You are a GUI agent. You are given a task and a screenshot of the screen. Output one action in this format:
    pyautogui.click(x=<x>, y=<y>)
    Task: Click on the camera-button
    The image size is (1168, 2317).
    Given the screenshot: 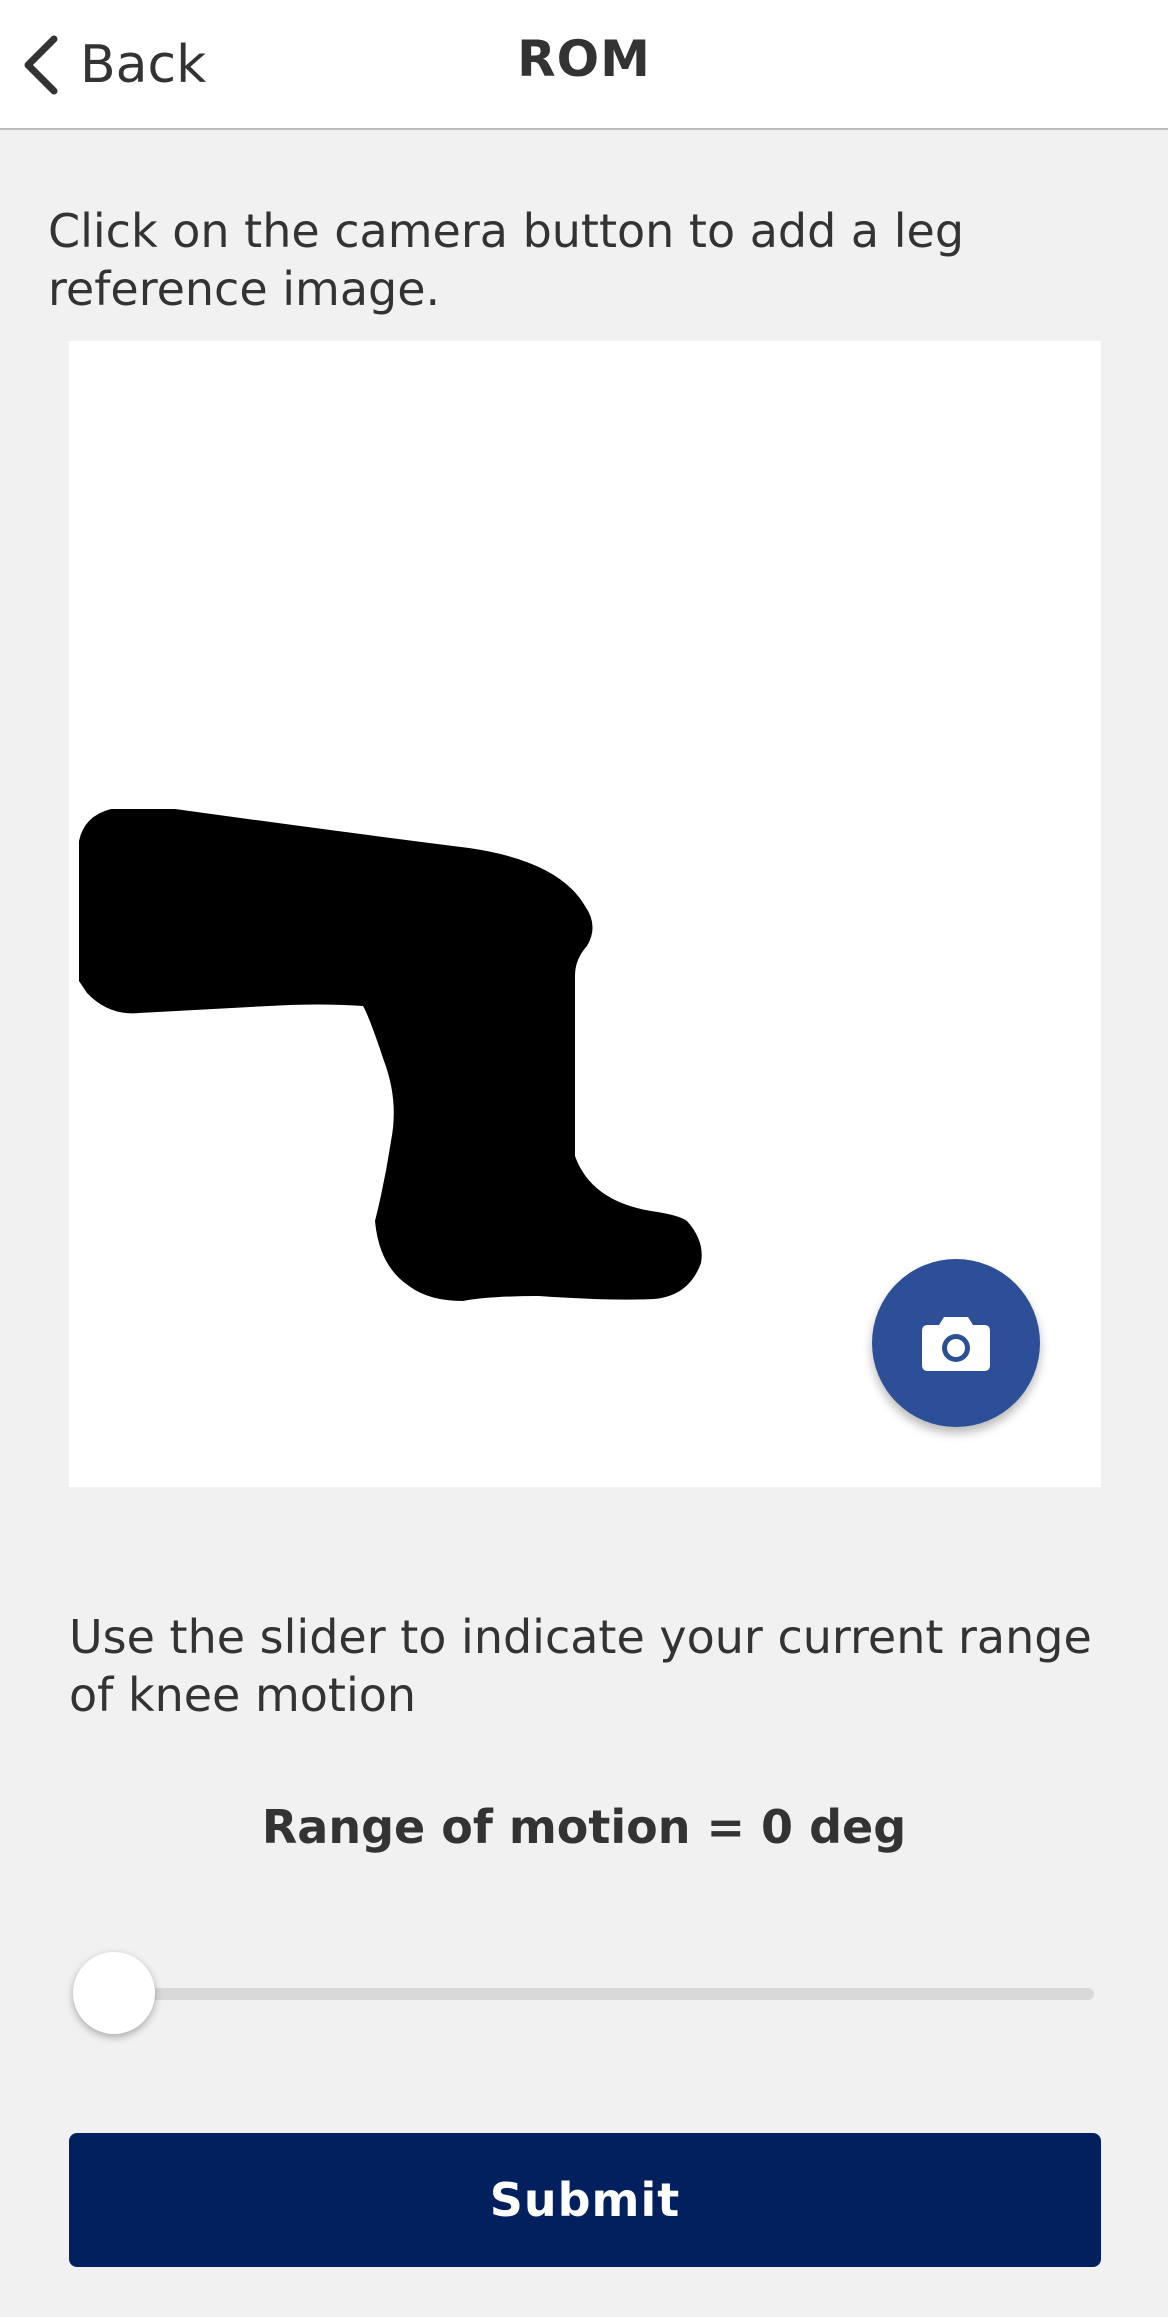 What is the action you would take?
    pyautogui.click(x=956, y=1343)
    